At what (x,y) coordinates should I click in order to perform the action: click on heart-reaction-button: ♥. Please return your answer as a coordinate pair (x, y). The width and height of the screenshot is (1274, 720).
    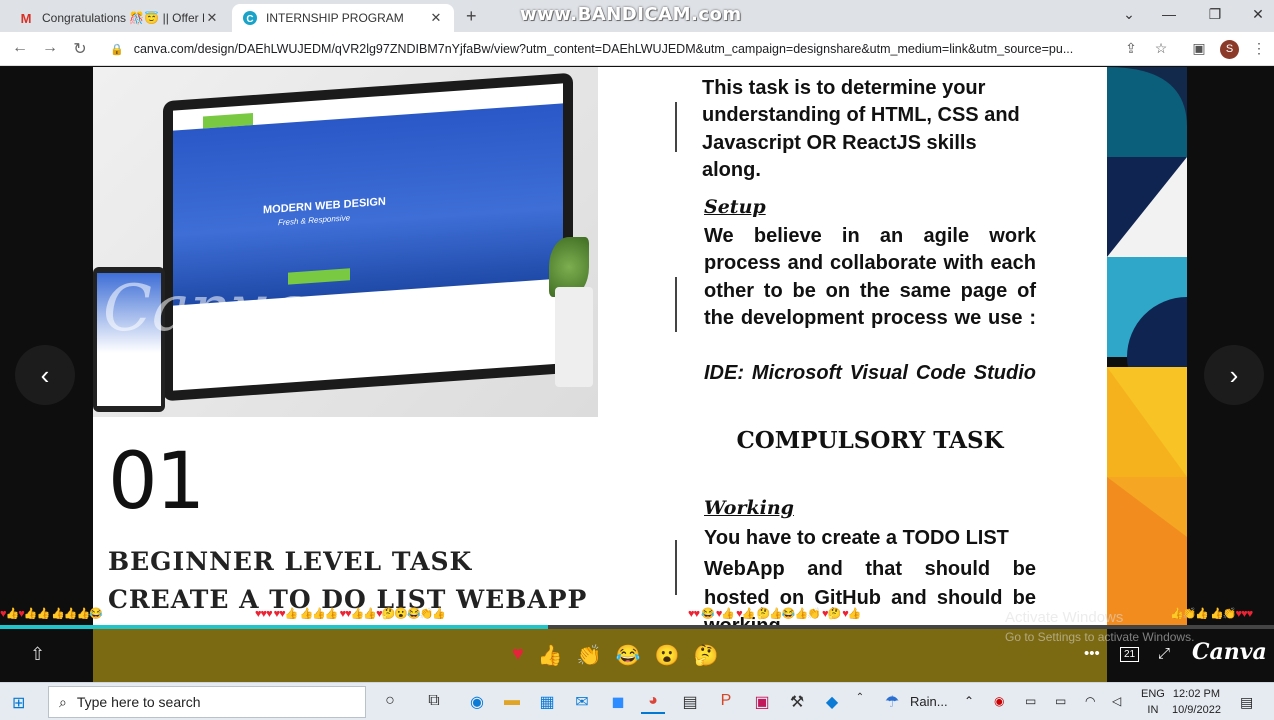
    Looking at the image, I should click on (518, 655).